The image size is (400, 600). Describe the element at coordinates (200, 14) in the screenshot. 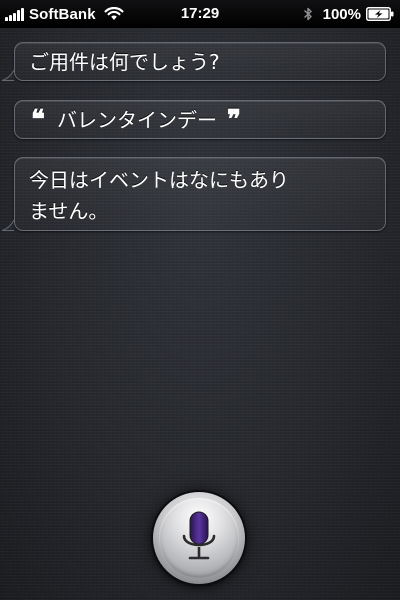

I see `status-bar: SoftBank 17:29 100%` at that location.